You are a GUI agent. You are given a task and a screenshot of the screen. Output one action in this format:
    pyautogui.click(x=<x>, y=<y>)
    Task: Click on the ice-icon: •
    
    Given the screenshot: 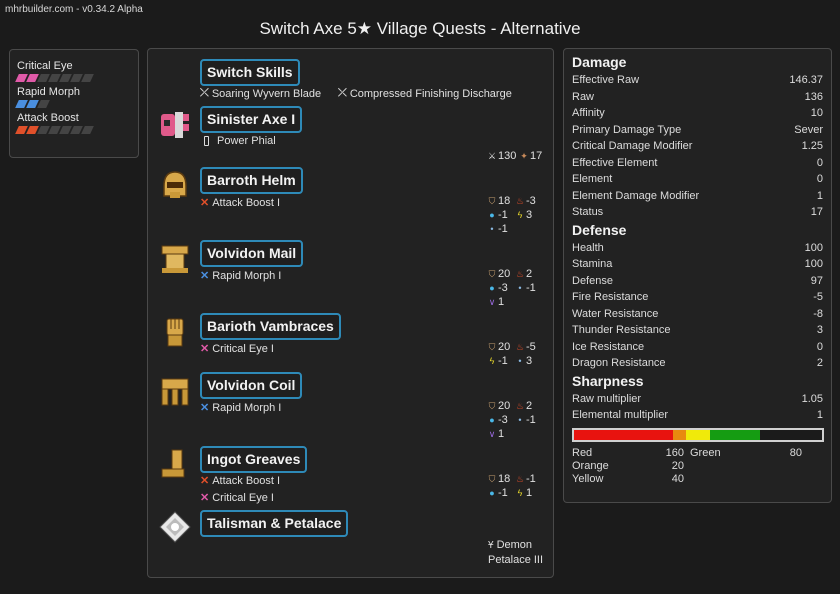 What is the action you would take?
    pyautogui.click(x=520, y=361)
    